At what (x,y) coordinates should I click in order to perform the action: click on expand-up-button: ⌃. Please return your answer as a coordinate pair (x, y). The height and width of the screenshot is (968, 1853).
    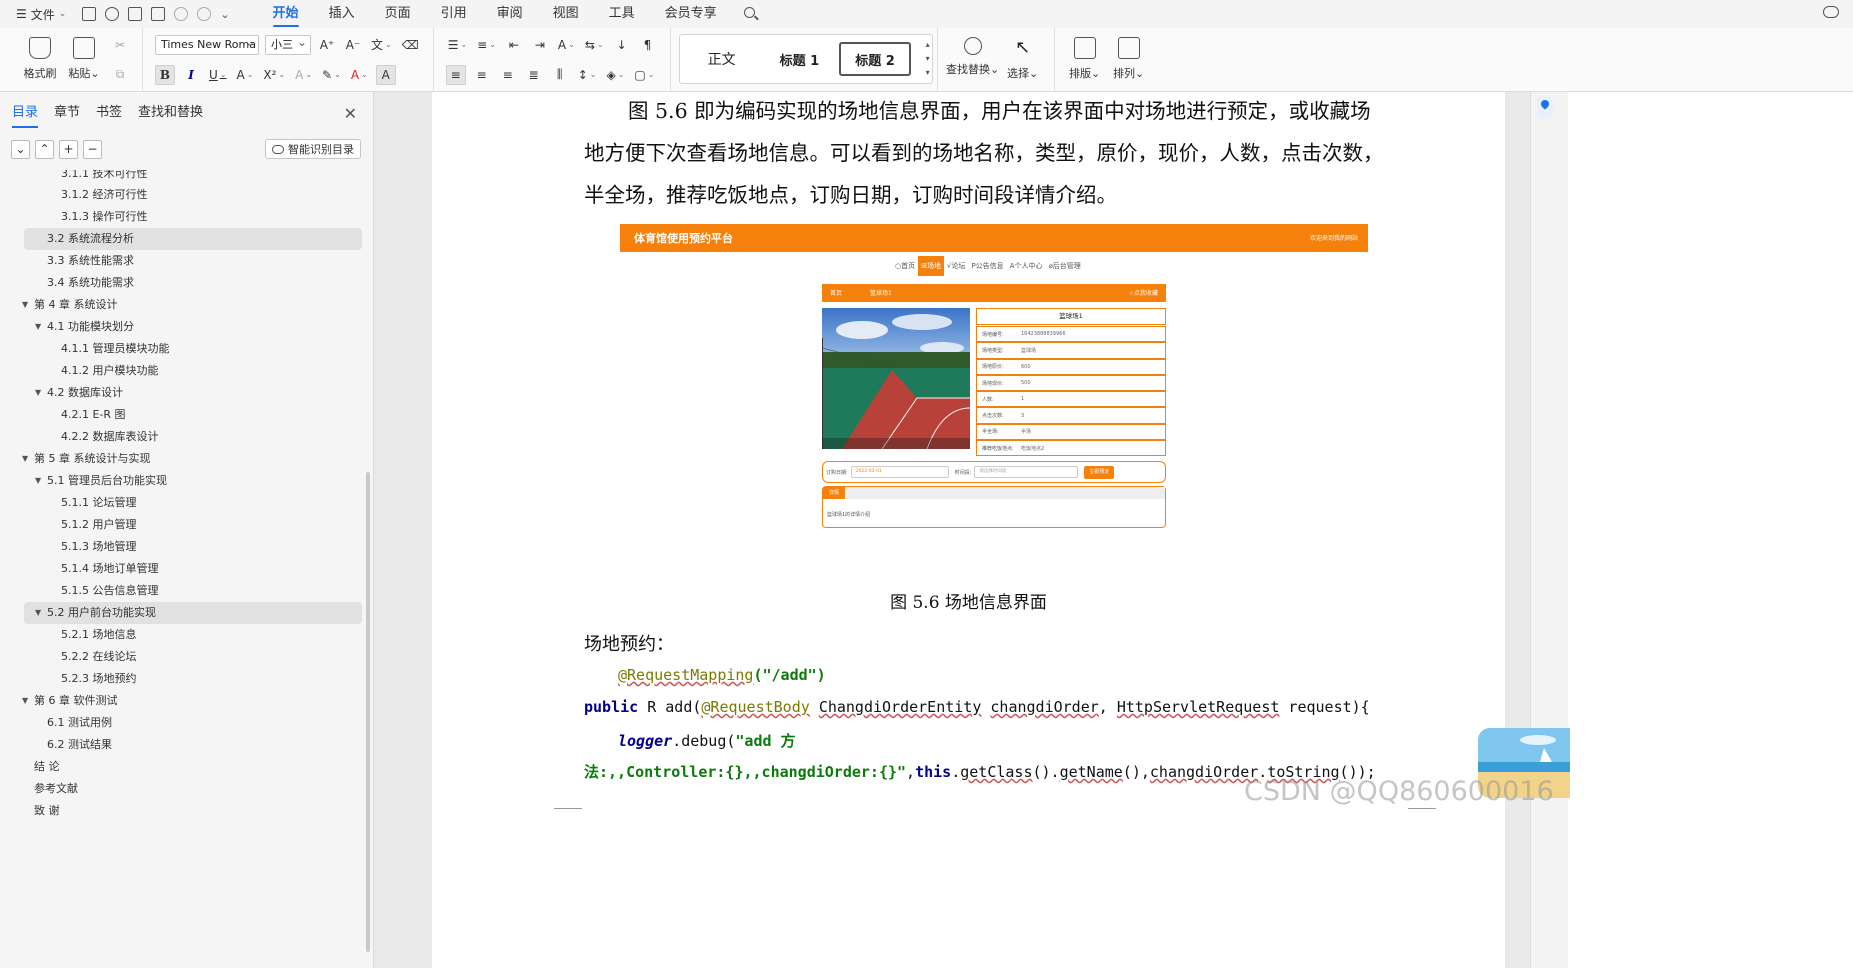
    Looking at the image, I should click on (44, 149).